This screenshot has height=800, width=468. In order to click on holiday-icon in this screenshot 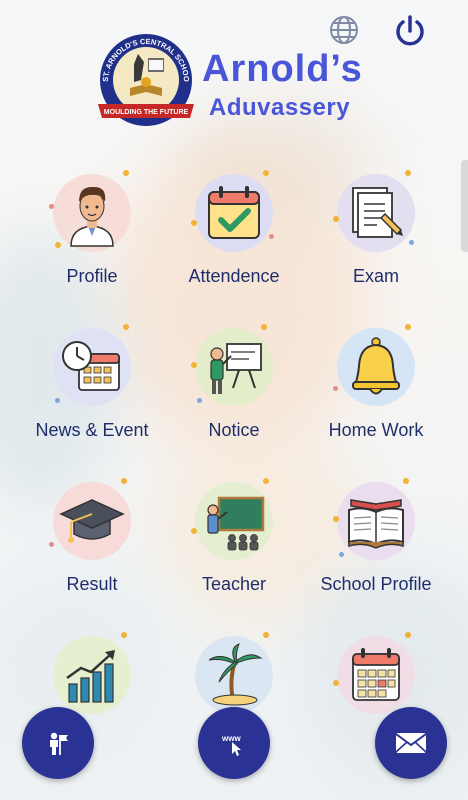, I will do `click(235, 674)`.